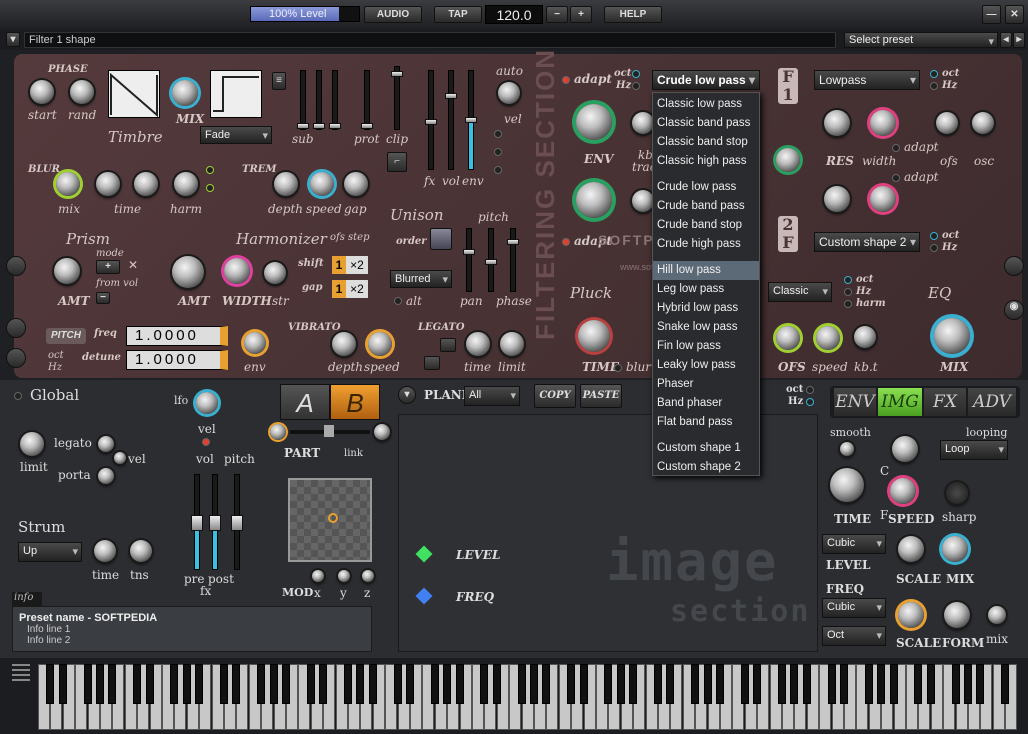  What do you see at coordinates (706, 365) in the screenshot?
I see `dropdown-item: Leaky low pass` at bounding box center [706, 365].